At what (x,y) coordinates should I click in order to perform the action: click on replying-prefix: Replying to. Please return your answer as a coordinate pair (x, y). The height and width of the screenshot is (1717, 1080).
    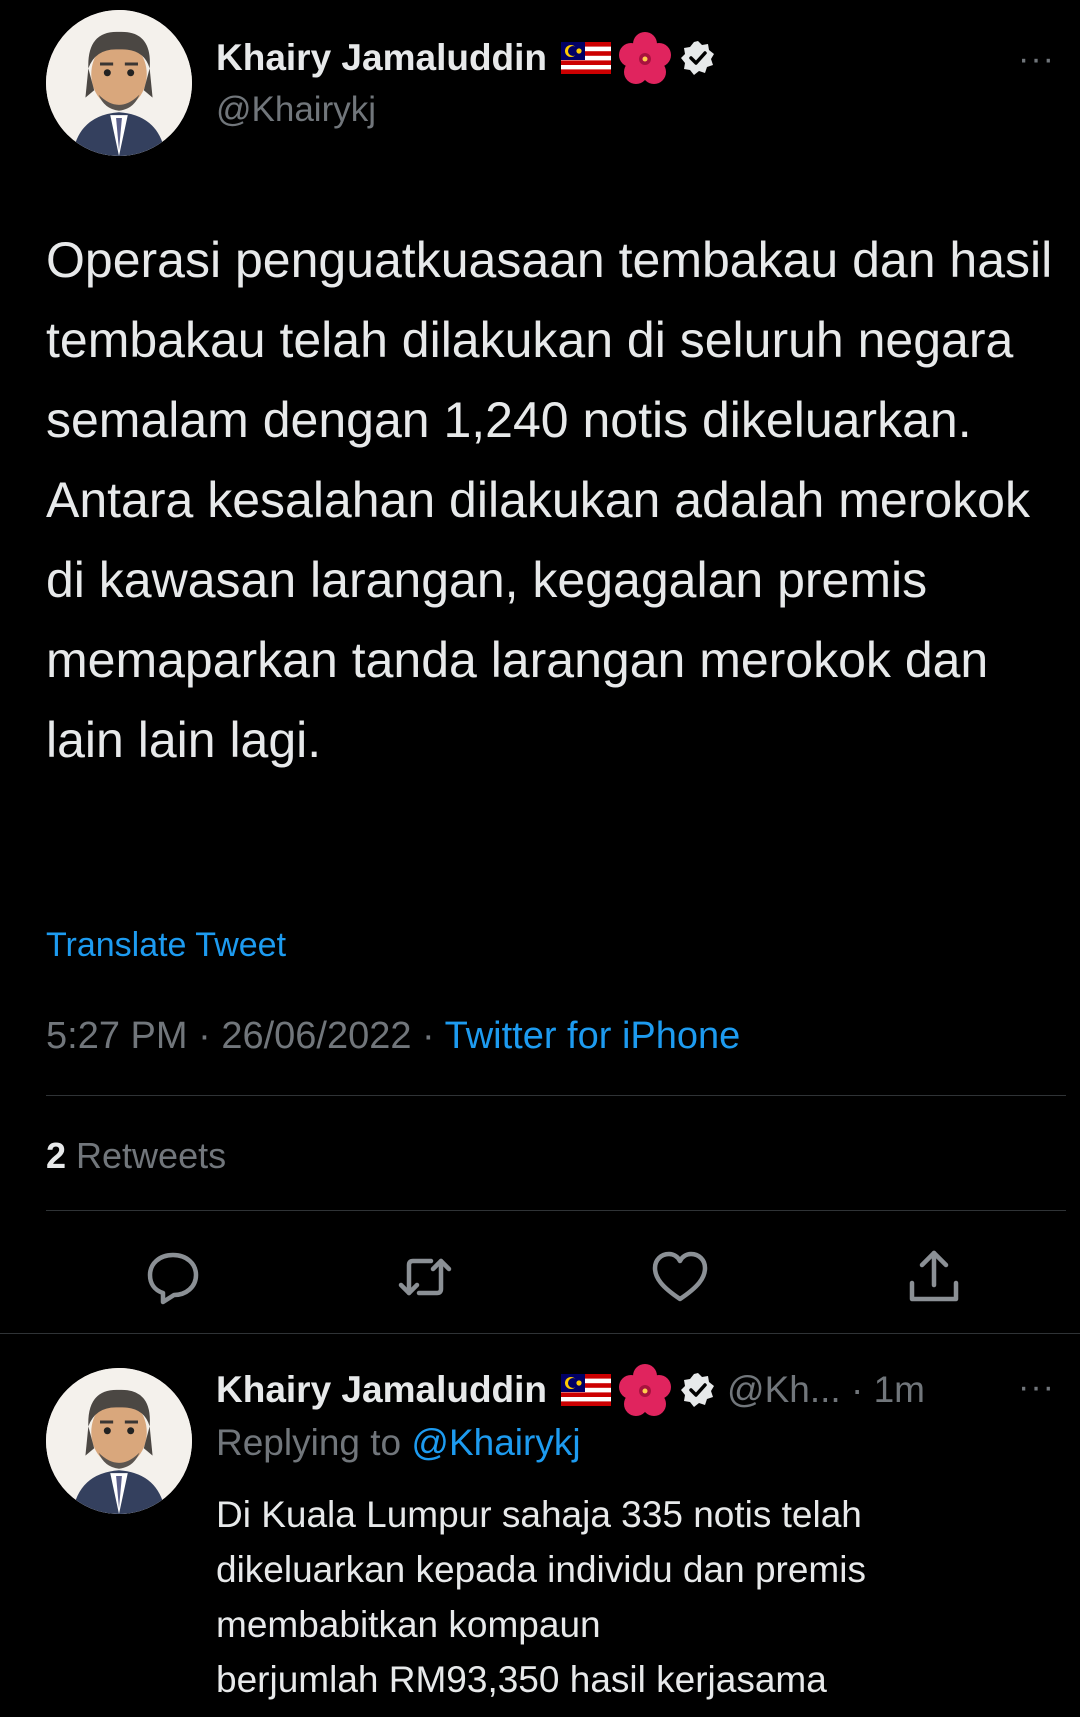
    Looking at the image, I should click on (314, 1442).